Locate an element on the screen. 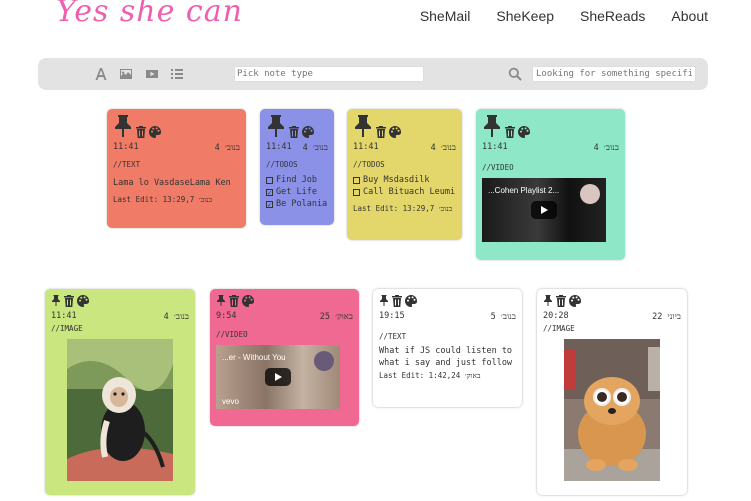 This screenshot has width=751, height=501. todo-item: Buy Msdasdilk is located at coordinates (404, 180).